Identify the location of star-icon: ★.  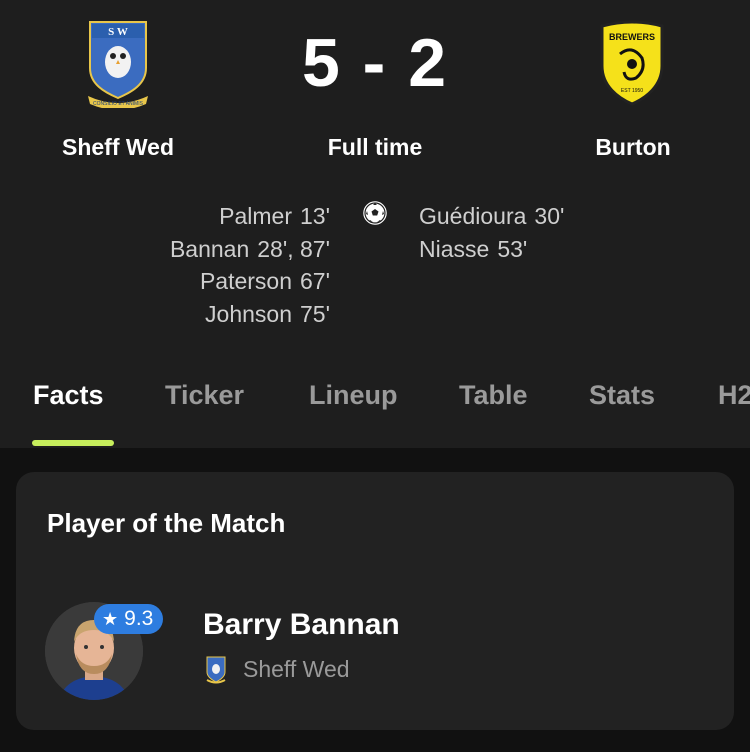
(110, 618).